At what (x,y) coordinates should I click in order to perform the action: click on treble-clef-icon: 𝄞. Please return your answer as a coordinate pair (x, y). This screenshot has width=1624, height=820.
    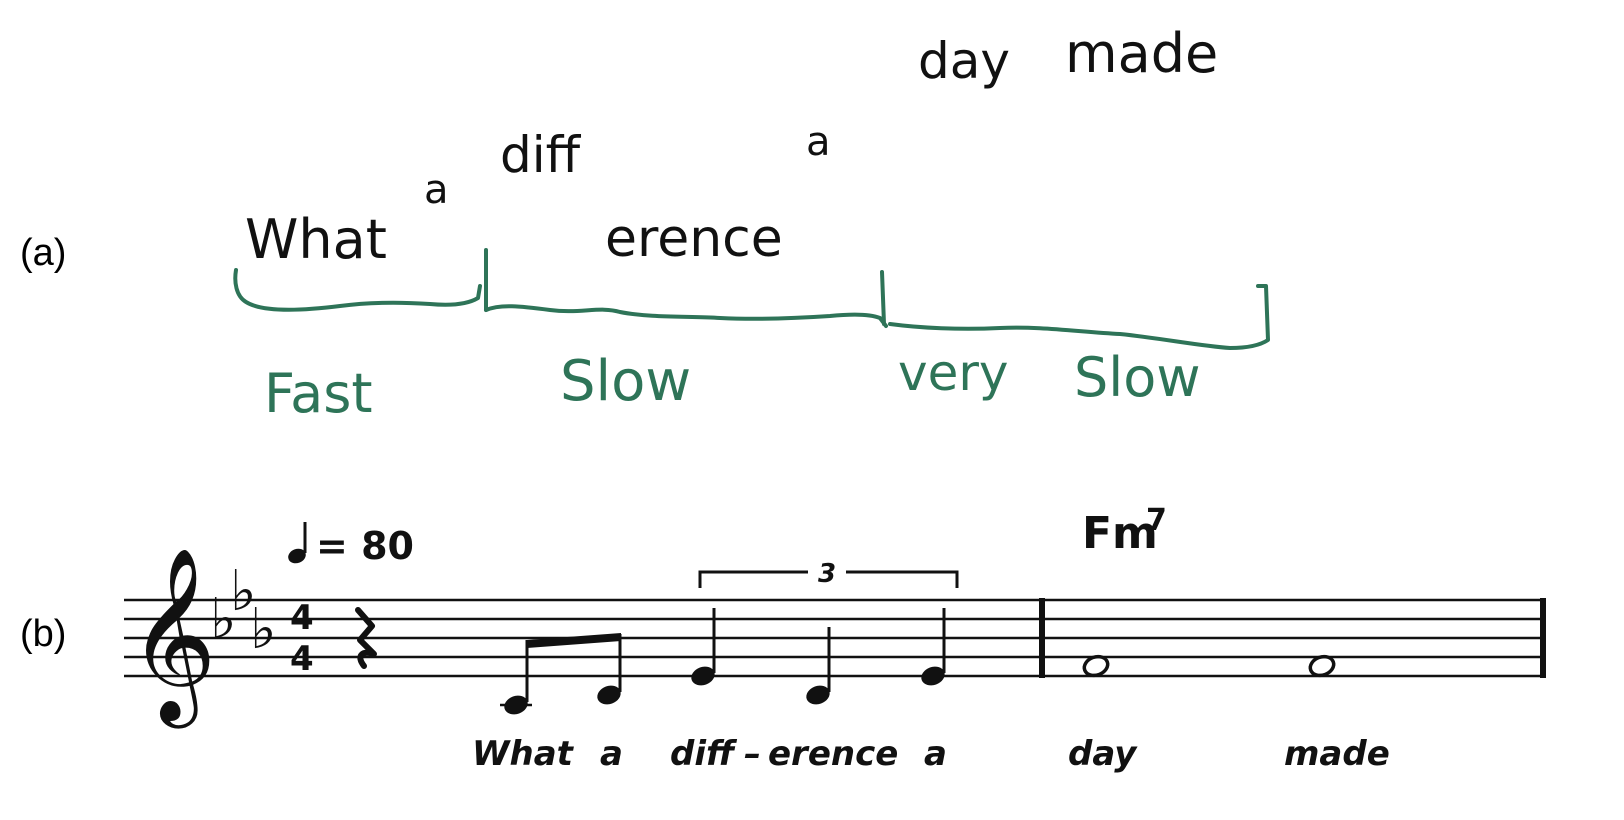
    Looking at the image, I should click on (172, 638).